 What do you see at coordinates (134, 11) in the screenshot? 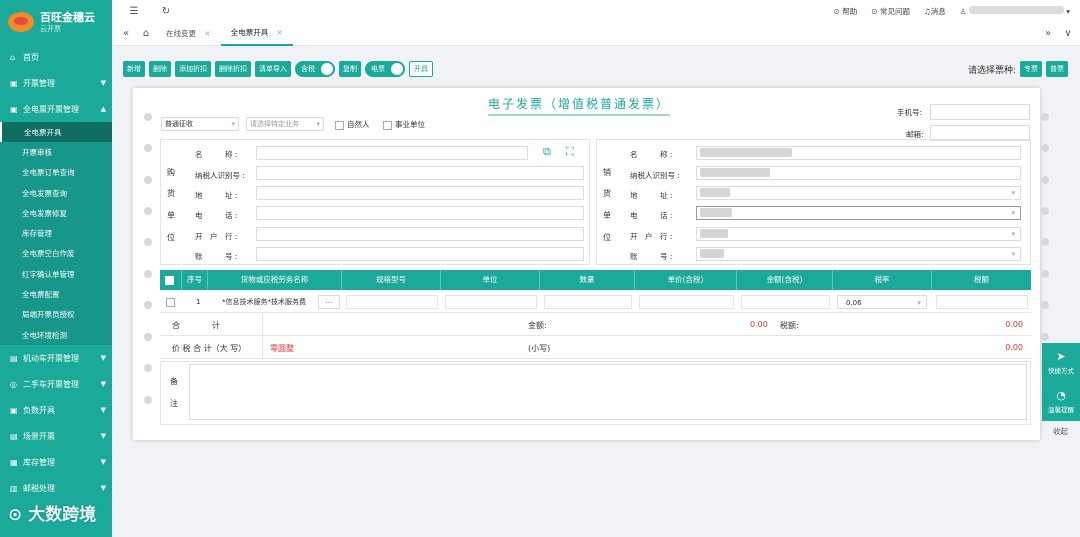
I see `menu-toggle-icon: ☰` at bounding box center [134, 11].